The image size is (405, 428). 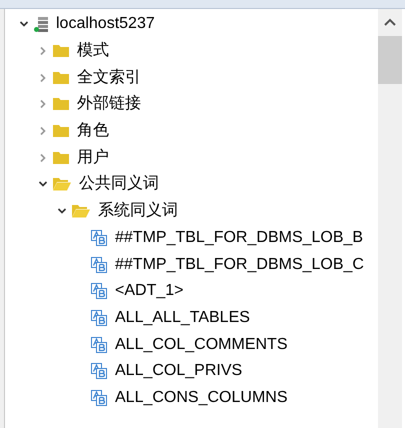 I want to click on tree-item-label: 模式, so click(x=93, y=51).